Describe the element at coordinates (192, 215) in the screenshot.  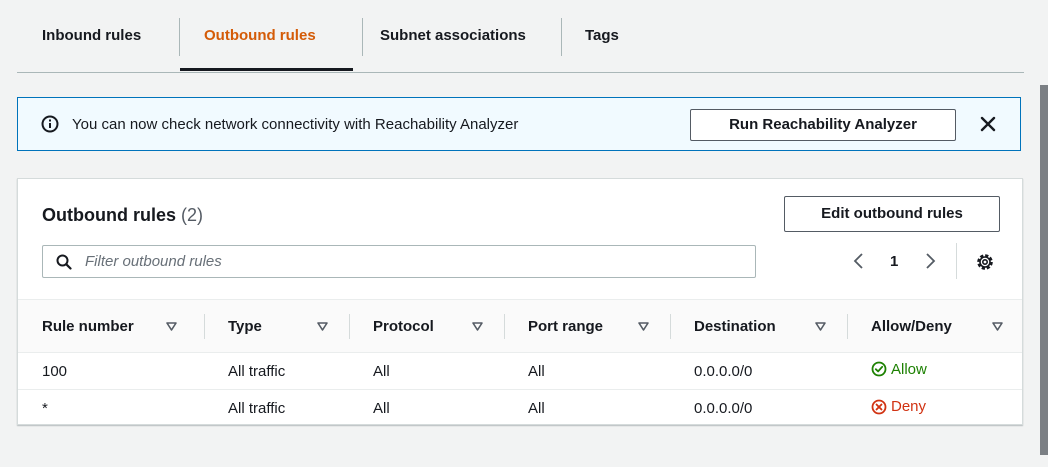
I see `rule-count: (2)` at that location.